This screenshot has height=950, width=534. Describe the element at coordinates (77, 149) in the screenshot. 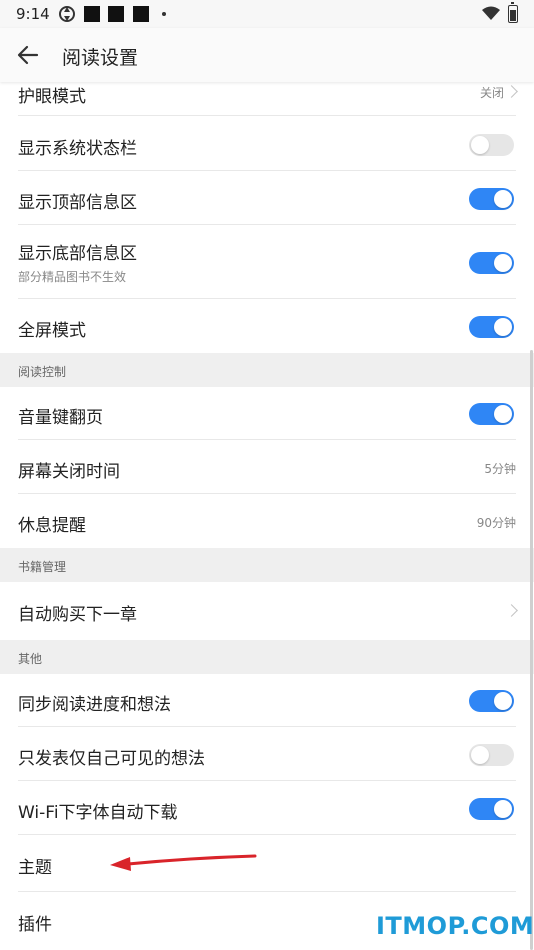

I see `row-label: 显示系统状态栏` at that location.